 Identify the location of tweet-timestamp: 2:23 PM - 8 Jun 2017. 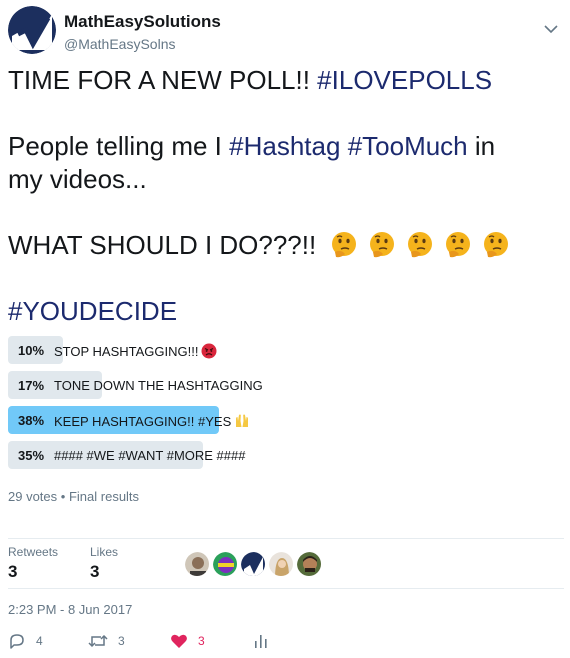
(70, 609).